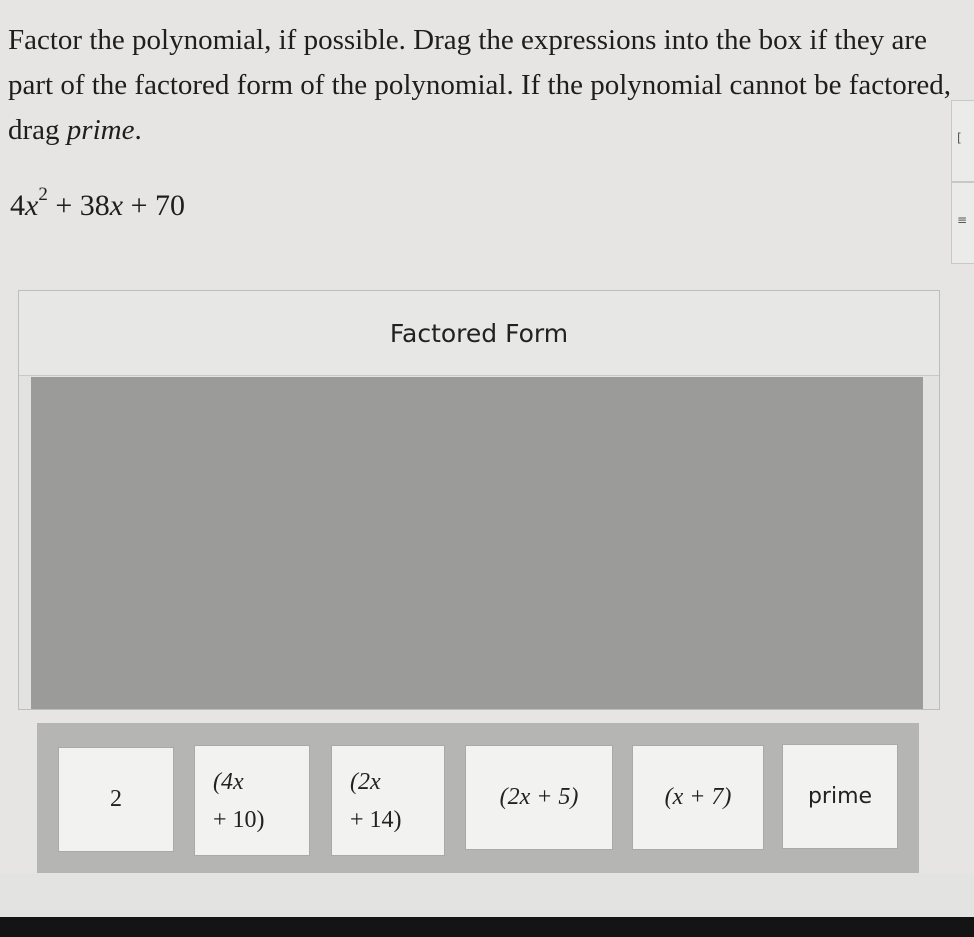  What do you see at coordinates (365, 781) in the screenshot?
I see `tile-2x-line1: (2x` at bounding box center [365, 781].